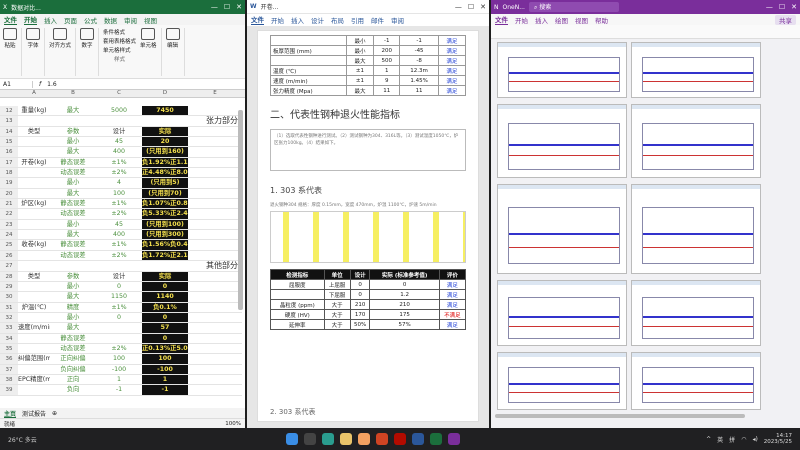 The height and width of the screenshot is (450, 800). Describe the element at coordinates (22, 439) in the screenshot. I see `weather-widget: 26°C 多云` at that location.